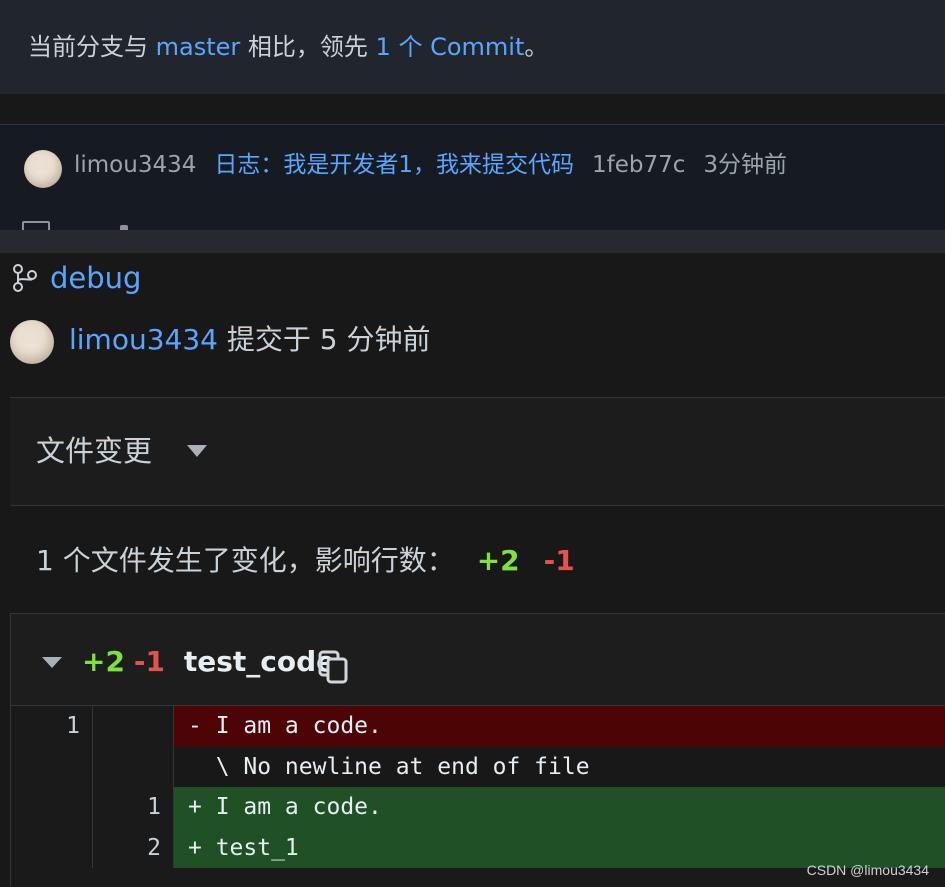 This screenshot has height=887, width=945. What do you see at coordinates (867, 870) in the screenshot?
I see `watermark: CSDN @limou3434` at bounding box center [867, 870].